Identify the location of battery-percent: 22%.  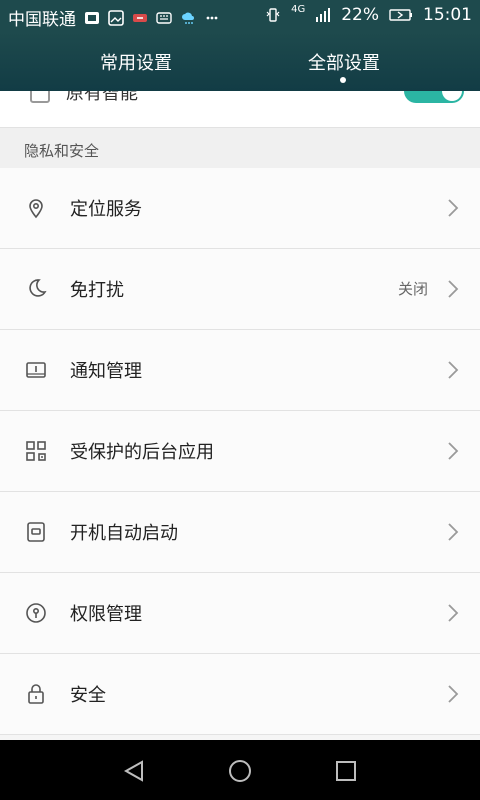
(360, 15).